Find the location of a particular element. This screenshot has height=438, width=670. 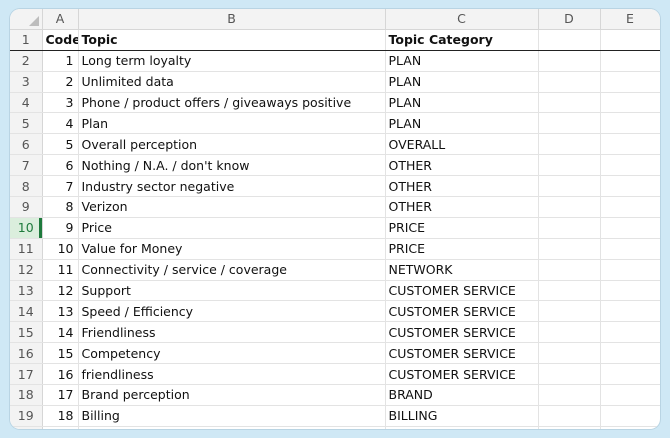

row-header: 5 is located at coordinates (26, 123).